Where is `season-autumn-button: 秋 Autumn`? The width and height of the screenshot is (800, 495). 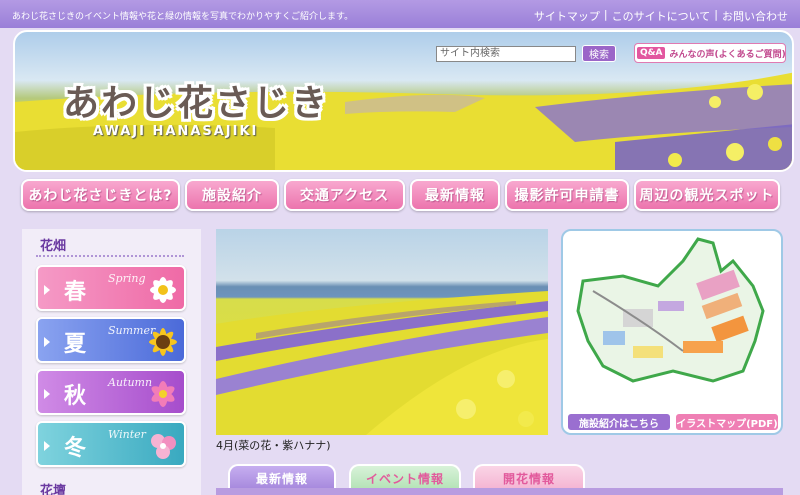
season-autumn-button: 秋 Autumn is located at coordinates (111, 392).